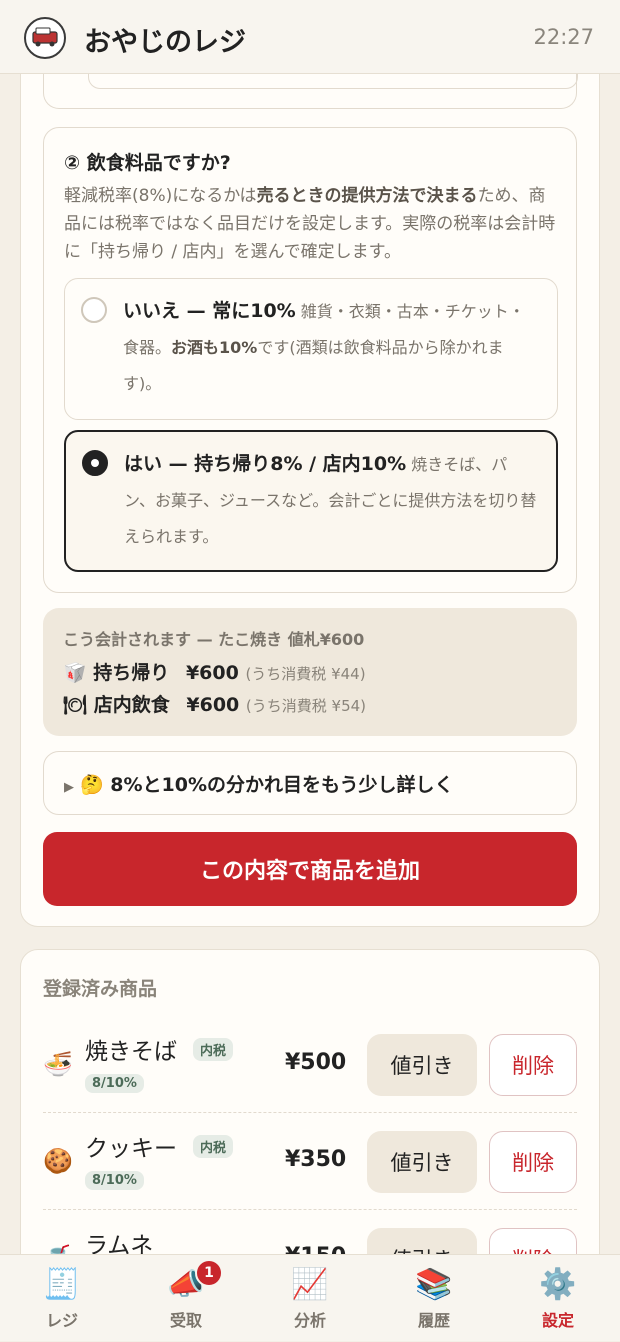 The height and width of the screenshot is (1342, 620). What do you see at coordinates (58, 1249) in the screenshot?
I see `drink-icon: 🥤` at bounding box center [58, 1249].